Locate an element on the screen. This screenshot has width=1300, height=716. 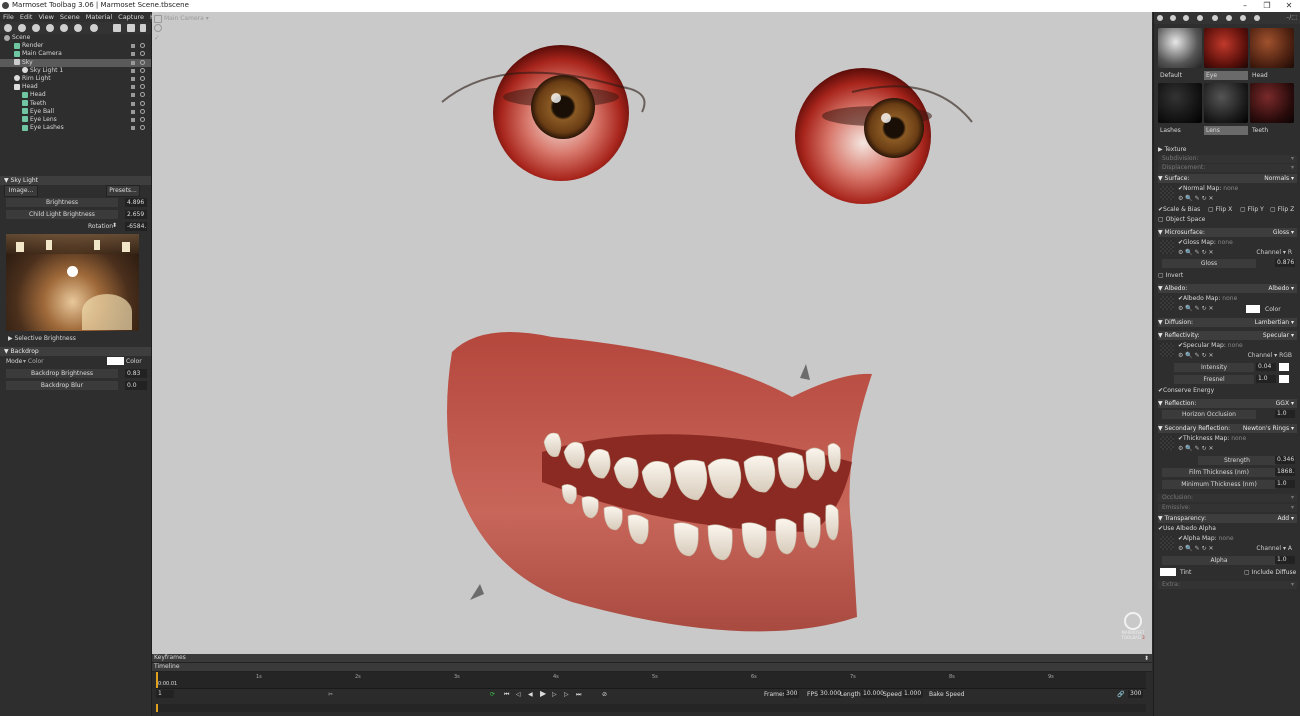
camera-icon is located at coordinates (8, 28).